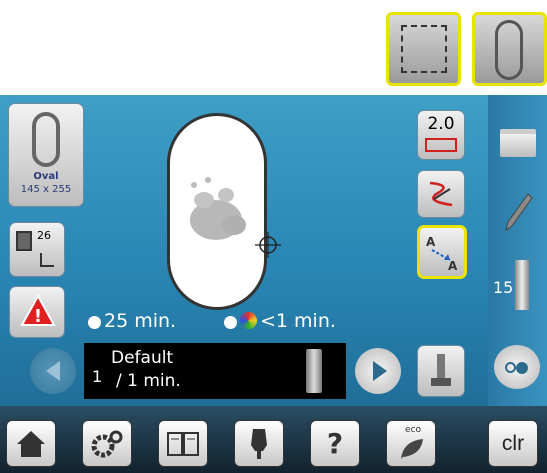 The width and height of the screenshot is (547, 473). What do you see at coordinates (441, 367) in the screenshot?
I see `presser-foot-icon` at bounding box center [441, 367].